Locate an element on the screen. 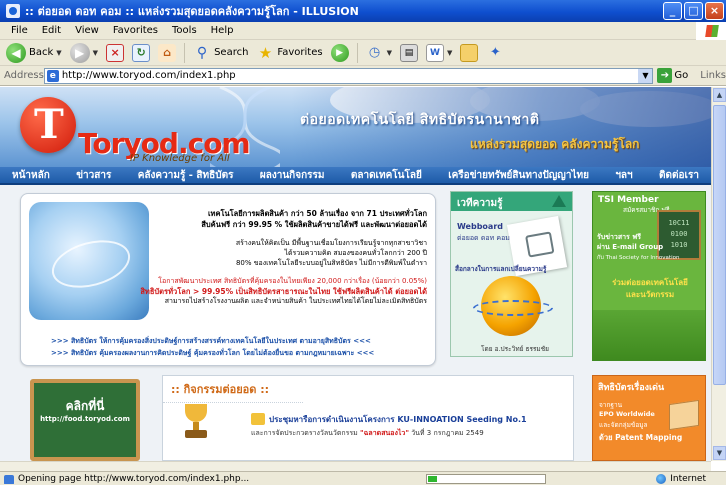 The height and width of the screenshot is (485, 726). print-button: ▤ is located at coordinates (409, 53).